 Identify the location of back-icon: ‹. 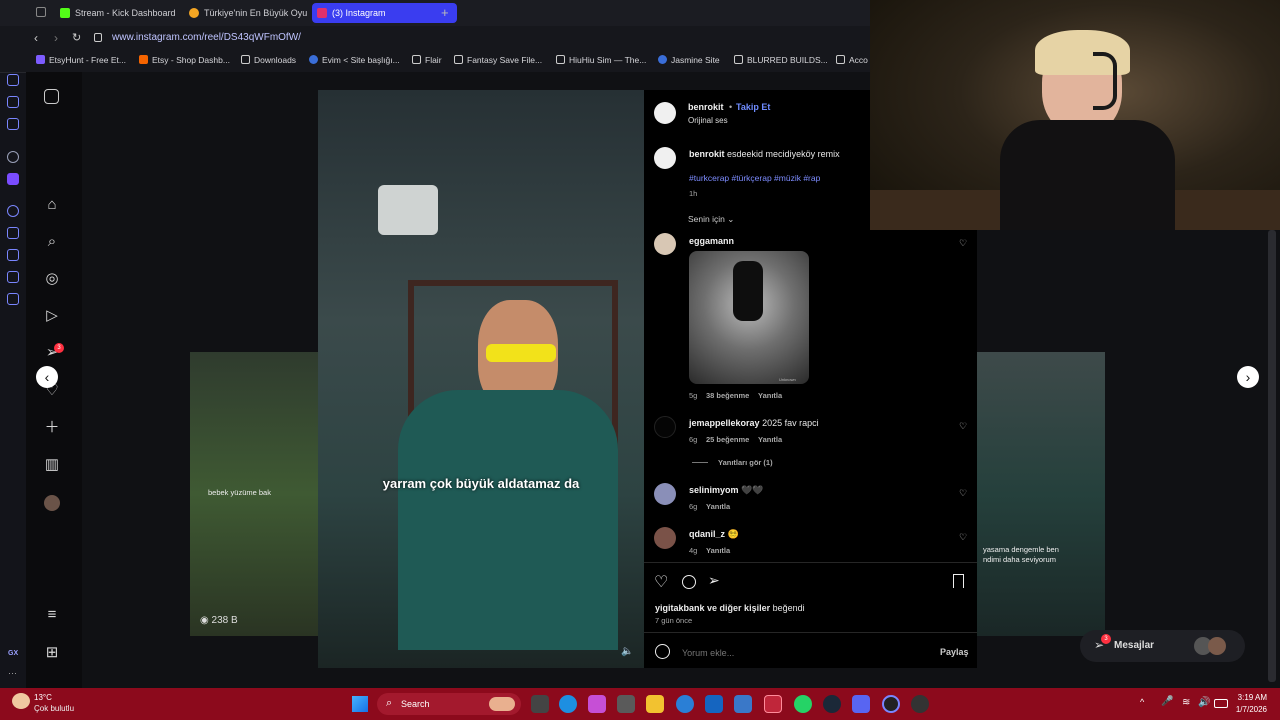
(36, 38).